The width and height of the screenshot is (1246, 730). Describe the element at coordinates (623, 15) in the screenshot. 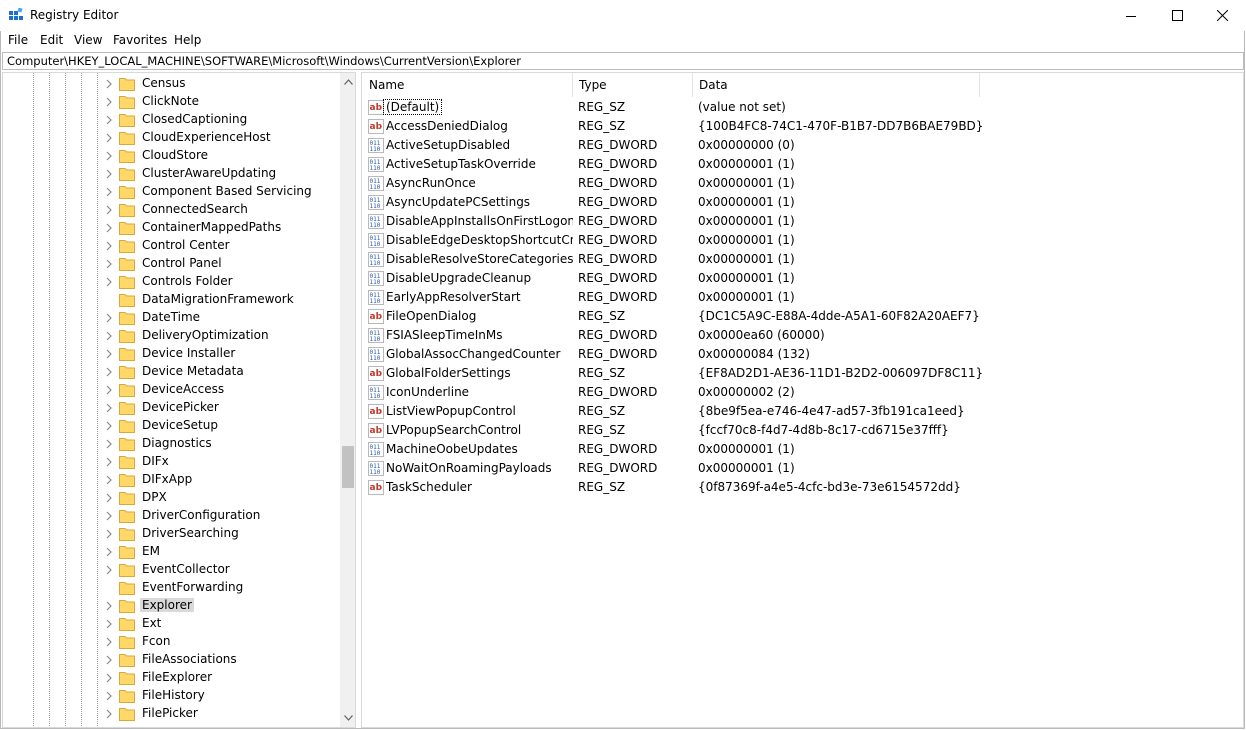

I see `title-bar: Registry Editor` at that location.